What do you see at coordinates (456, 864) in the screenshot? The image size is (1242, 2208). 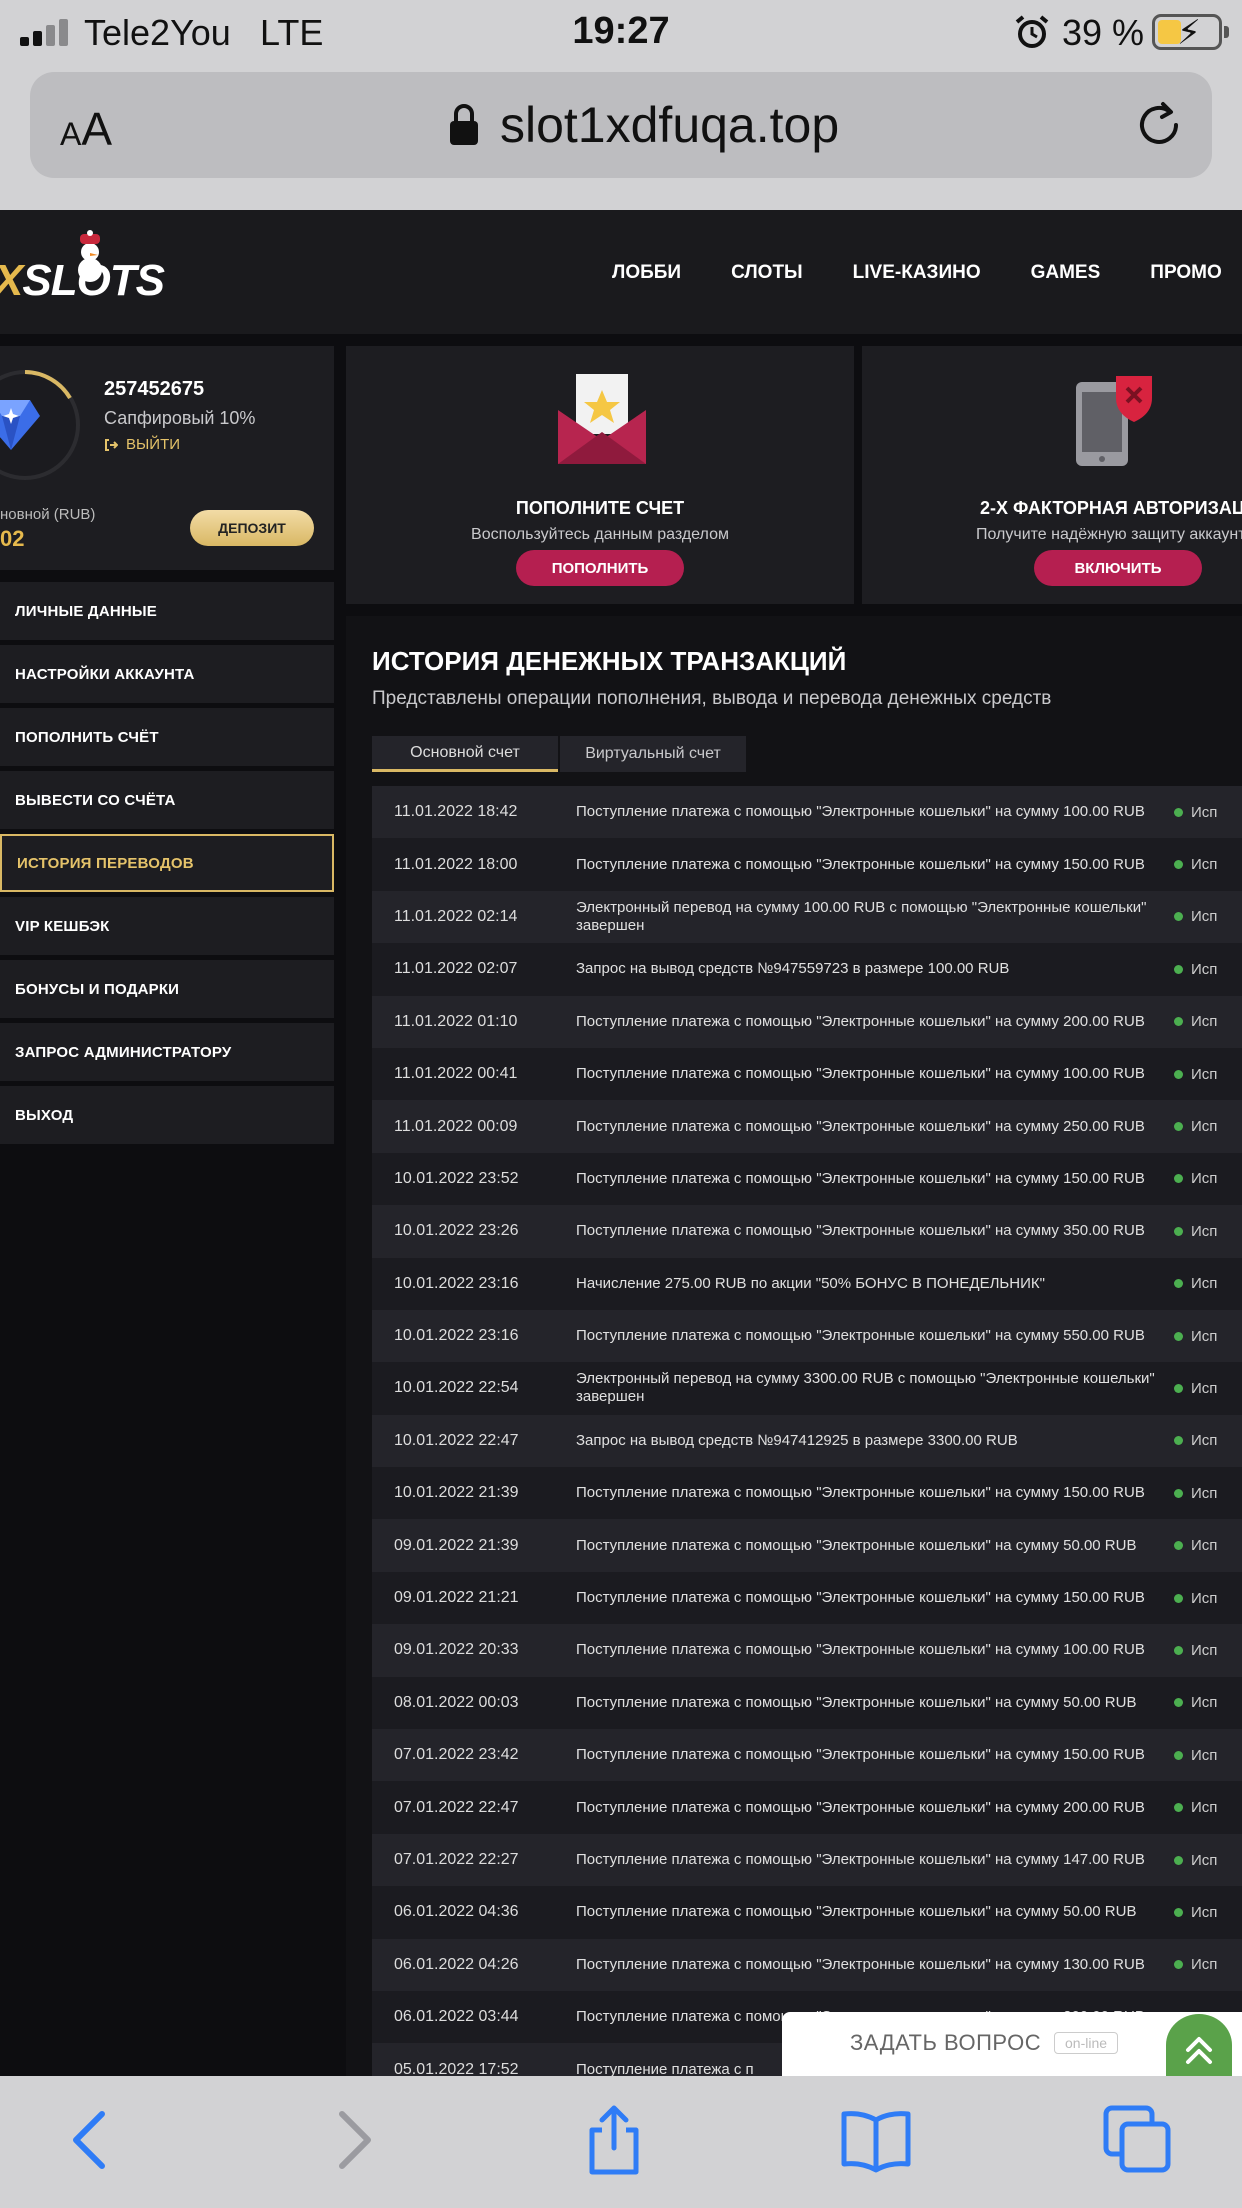 I see `tx-date: 11.01.2022 18:00` at bounding box center [456, 864].